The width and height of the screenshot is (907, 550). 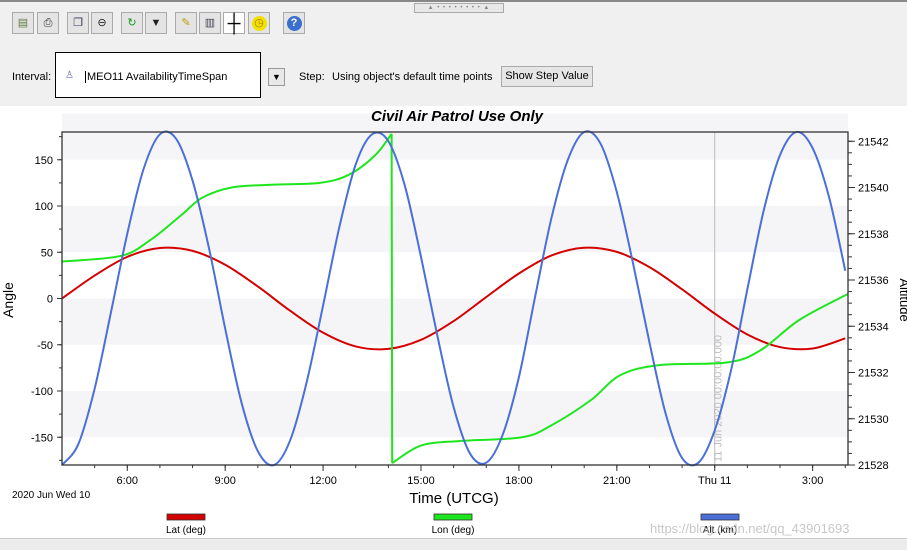 I want to click on y2-tick-label: 21542, so click(x=873, y=142).